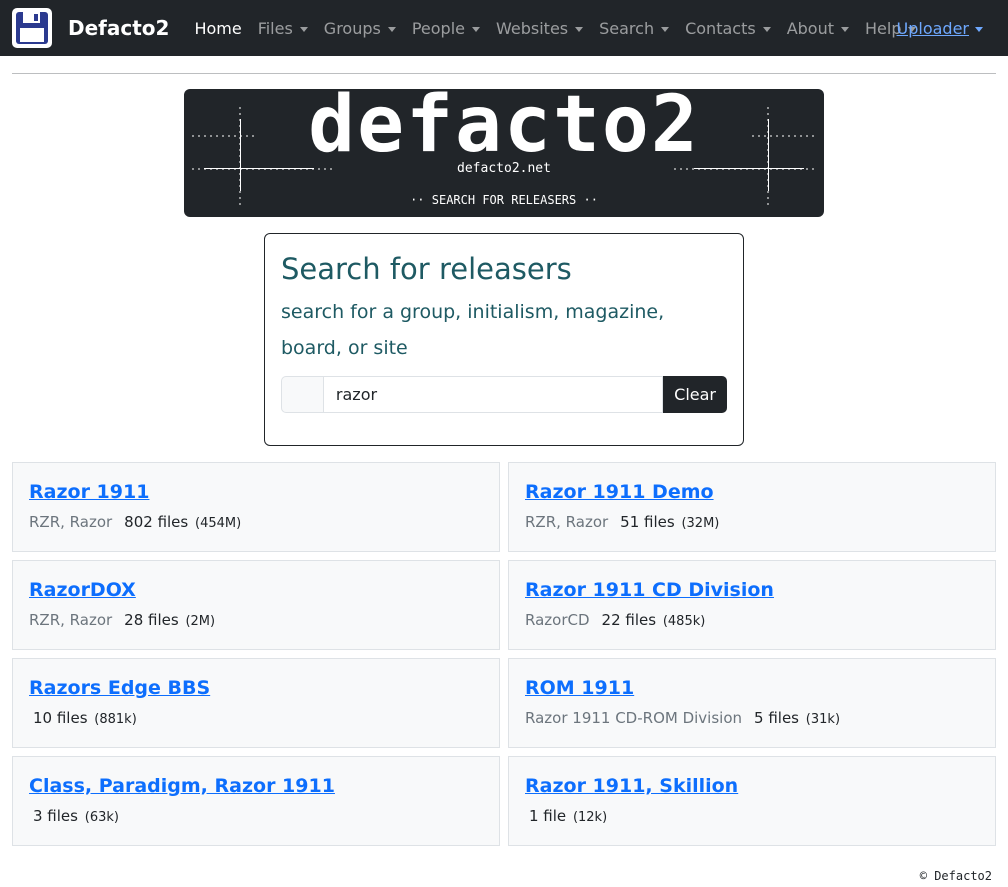 This screenshot has width=1008, height=887. What do you see at coordinates (115, 719) in the screenshot?
I see `result-size: (881k)` at bounding box center [115, 719].